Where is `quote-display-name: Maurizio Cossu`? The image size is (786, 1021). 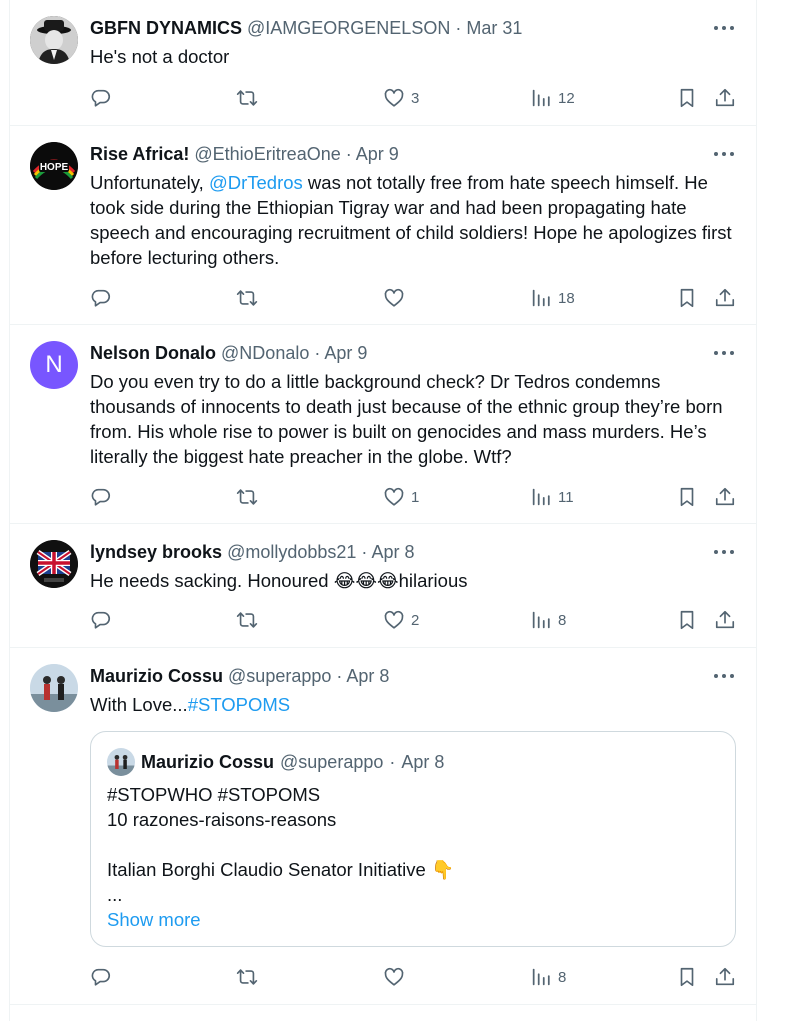 quote-display-name: Maurizio Cossu is located at coordinates (207, 762).